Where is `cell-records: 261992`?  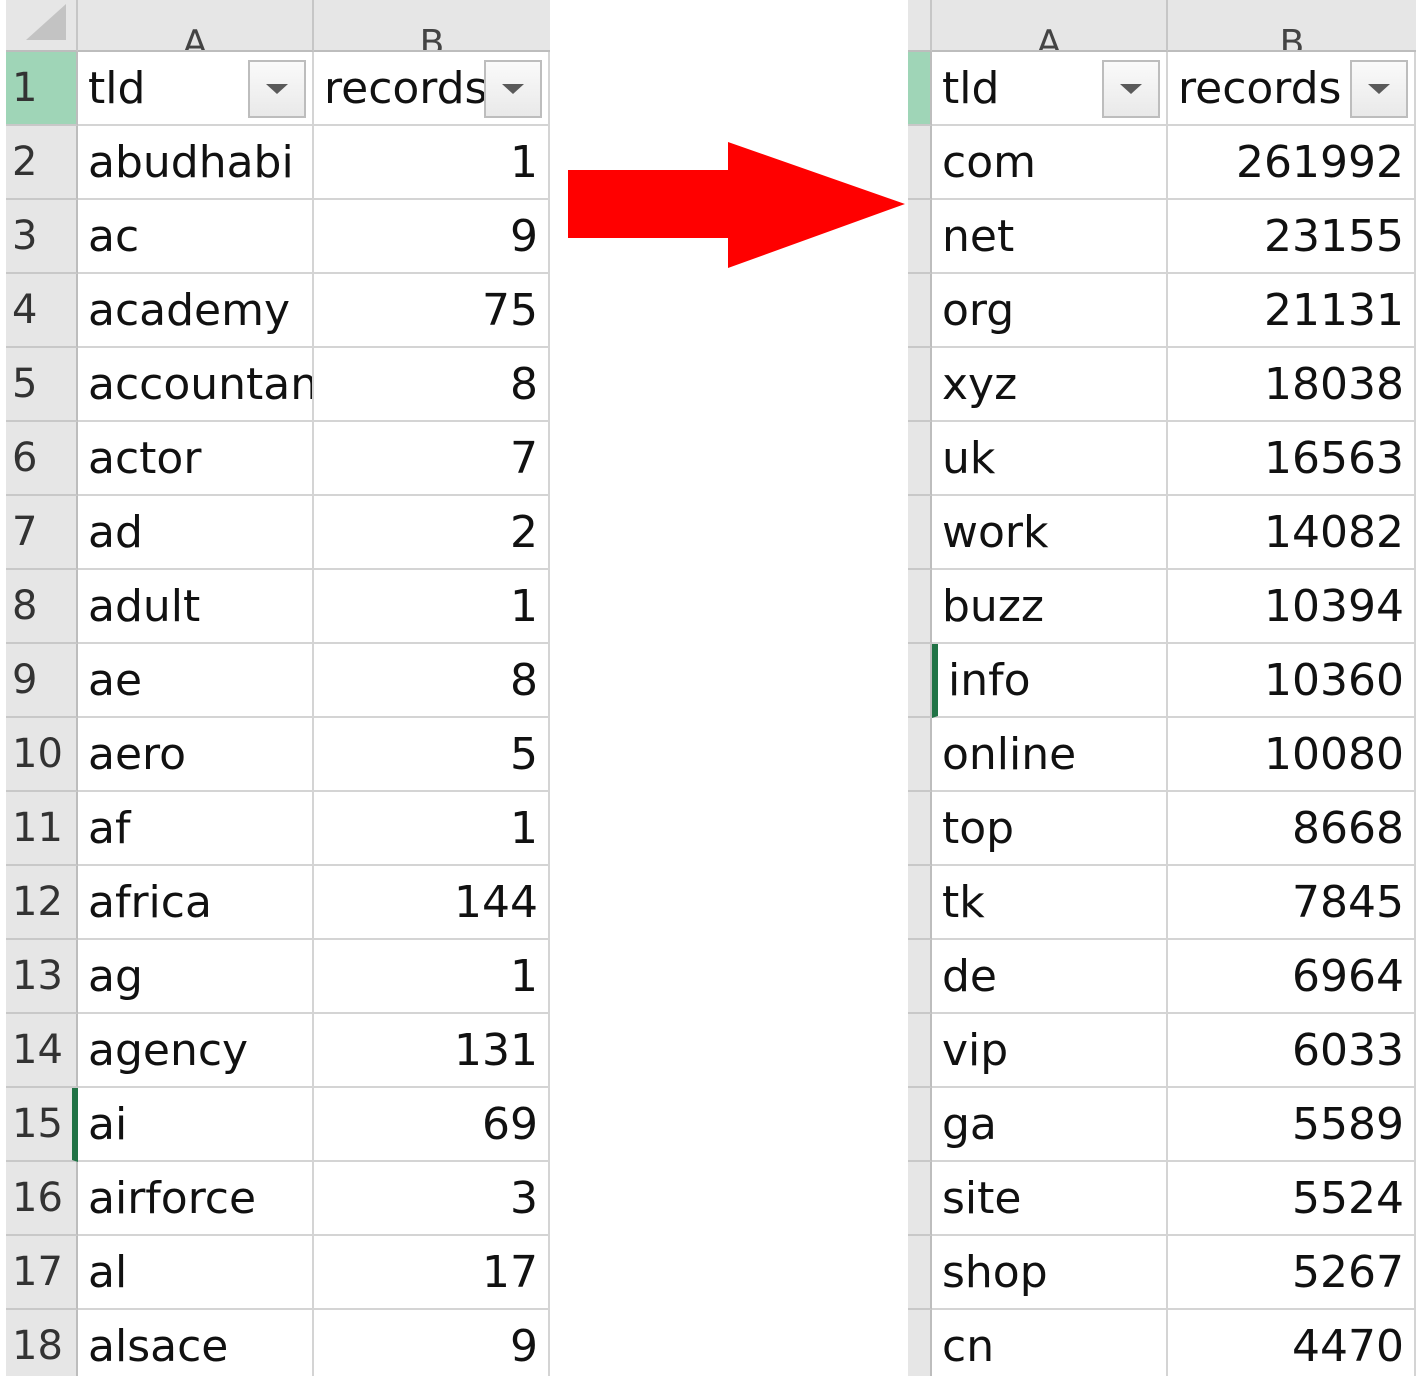
cell-records: 261992 is located at coordinates (1292, 163).